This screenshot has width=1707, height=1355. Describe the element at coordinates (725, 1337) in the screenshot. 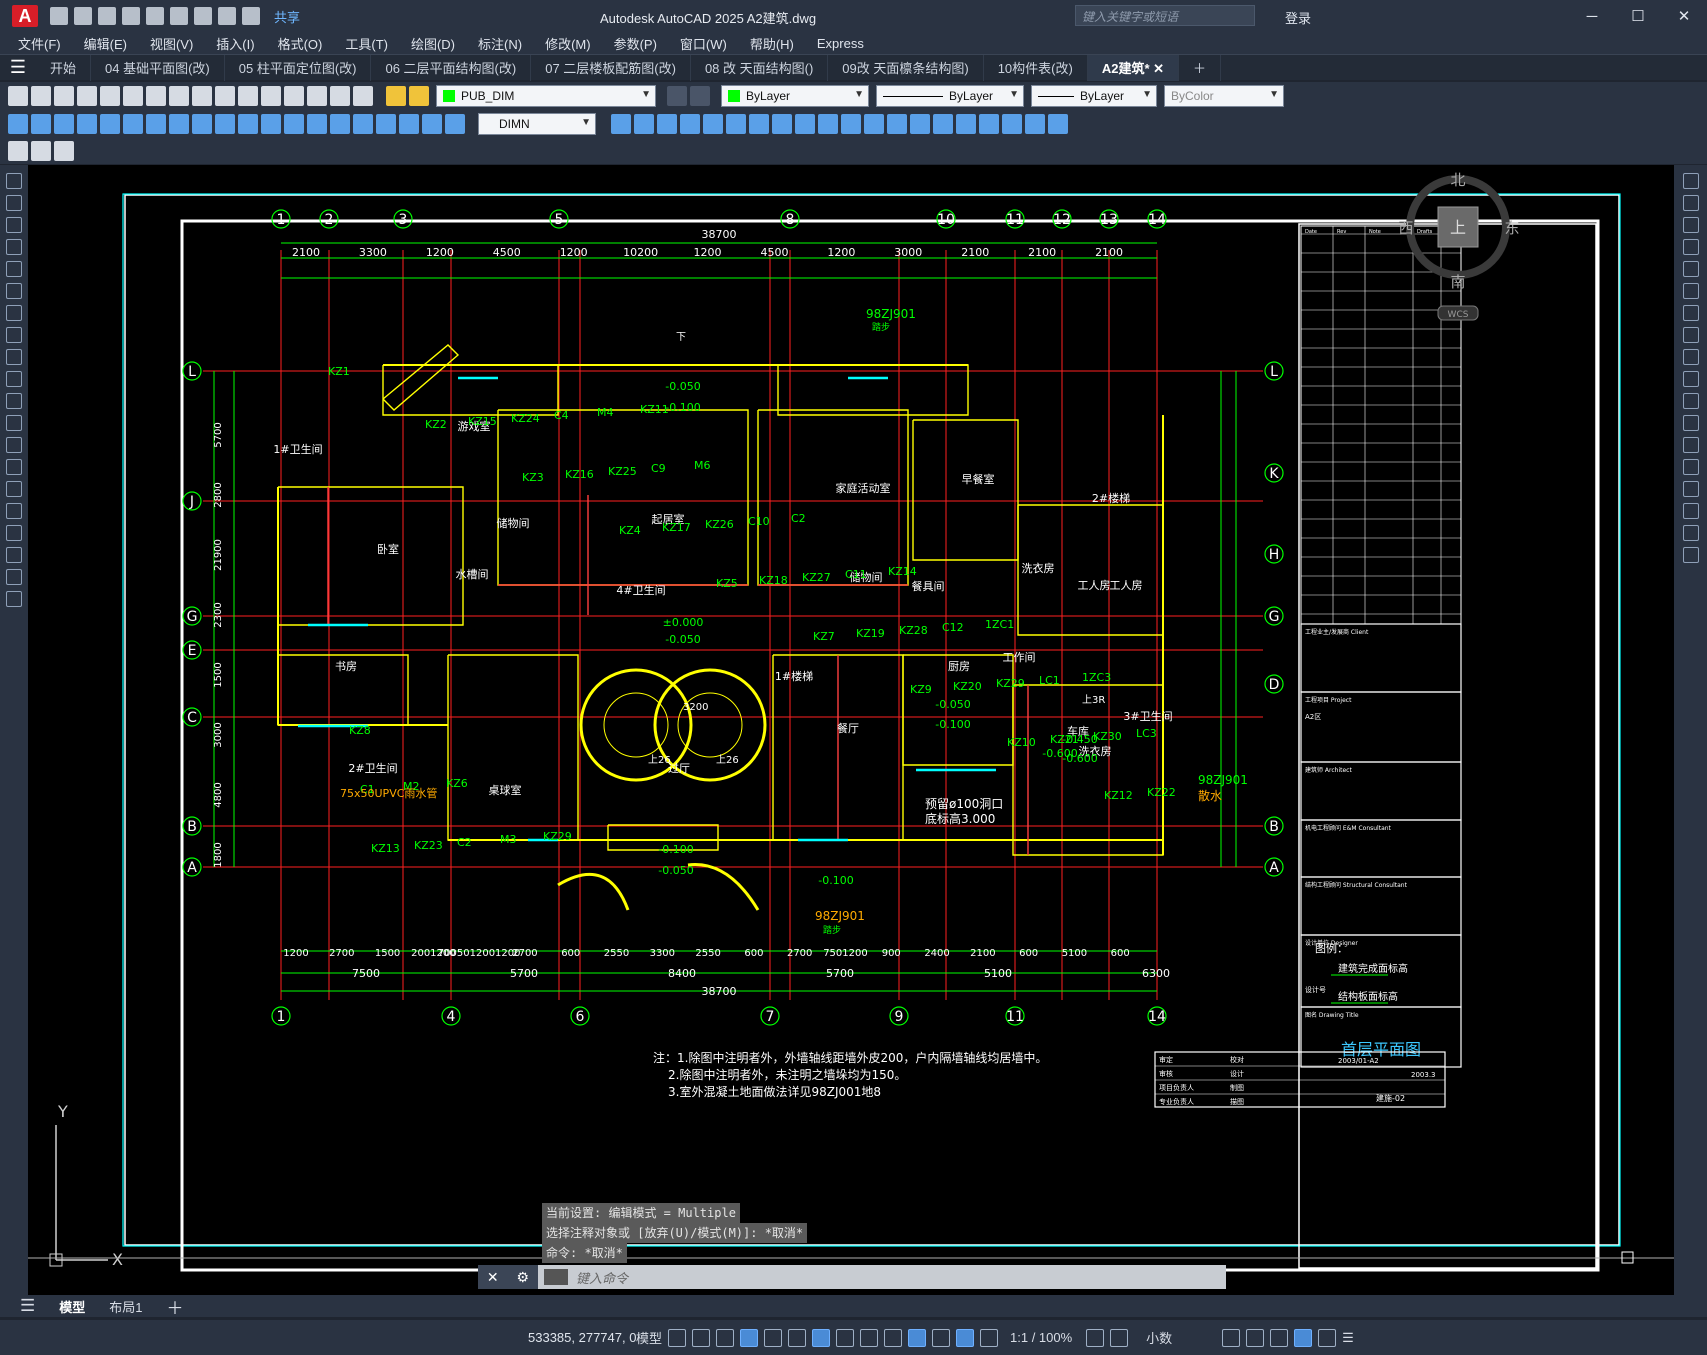

I see `infer-icon` at that location.